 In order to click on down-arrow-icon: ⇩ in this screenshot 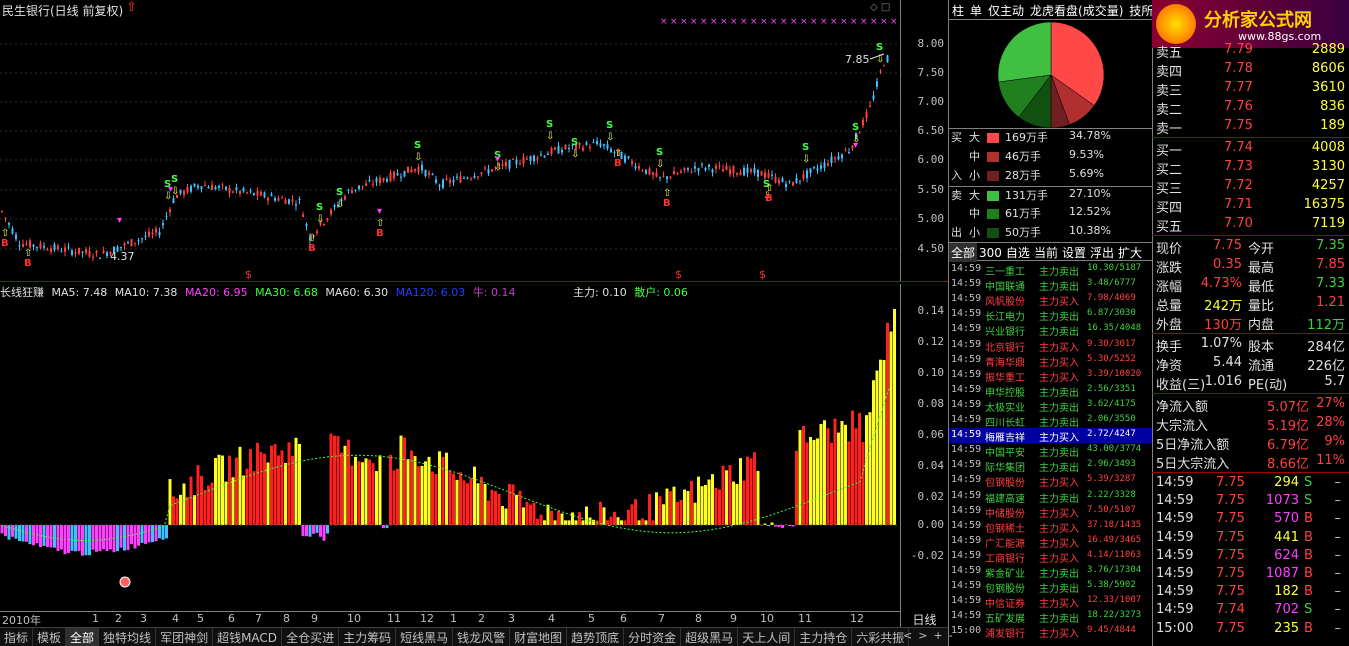, I will do `click(806, 159)`.